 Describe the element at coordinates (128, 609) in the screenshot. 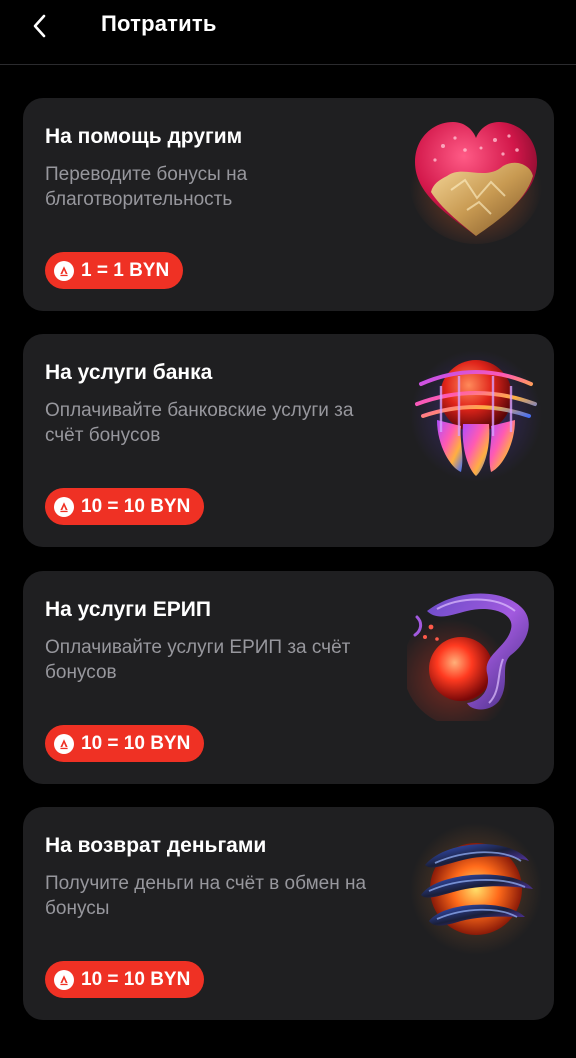

I see `card-title: На услуги ЕРИП` at that location.